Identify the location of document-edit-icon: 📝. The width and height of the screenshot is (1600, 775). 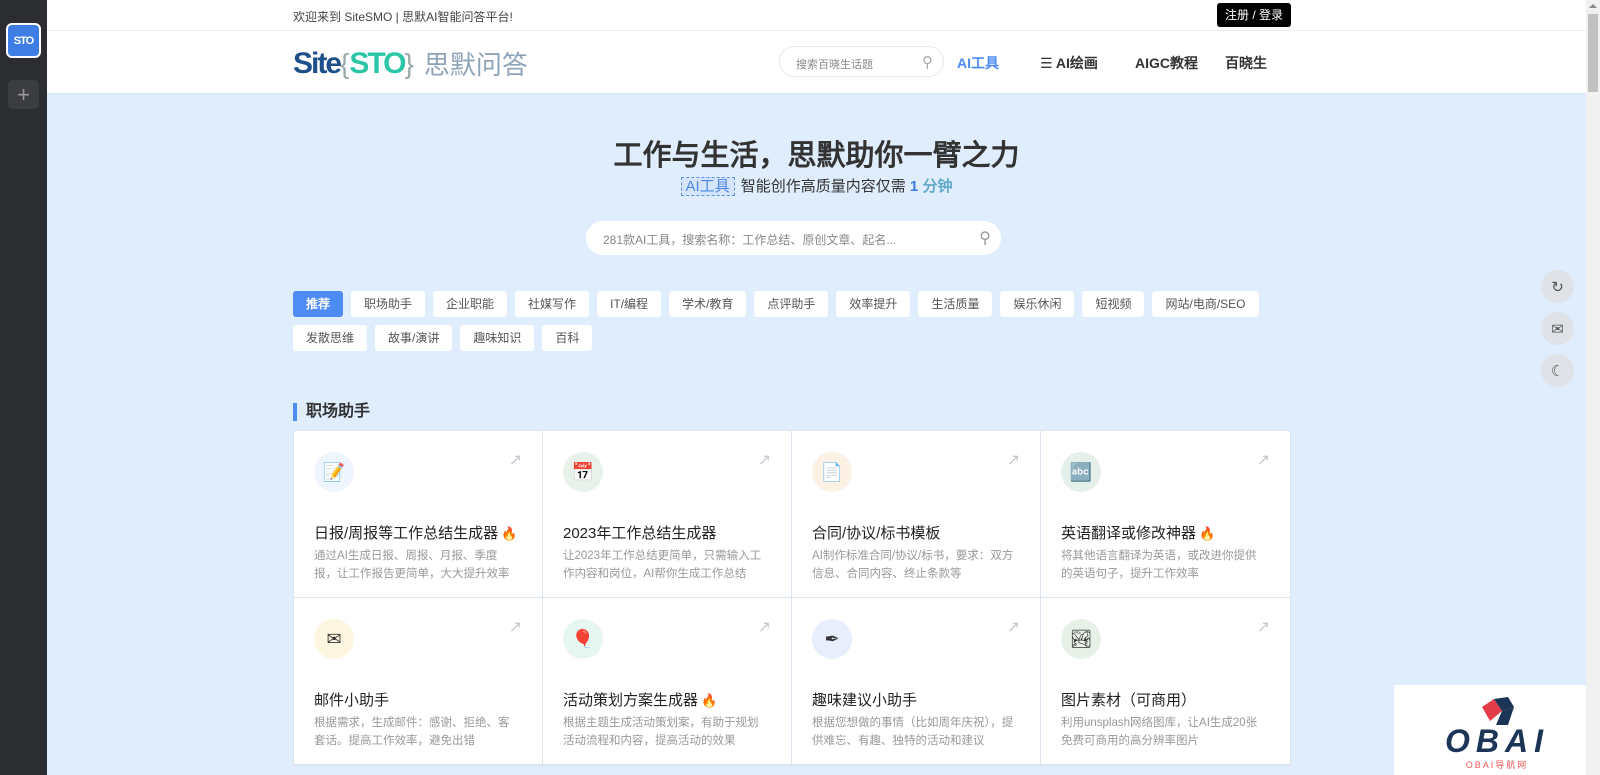
(334, 472).